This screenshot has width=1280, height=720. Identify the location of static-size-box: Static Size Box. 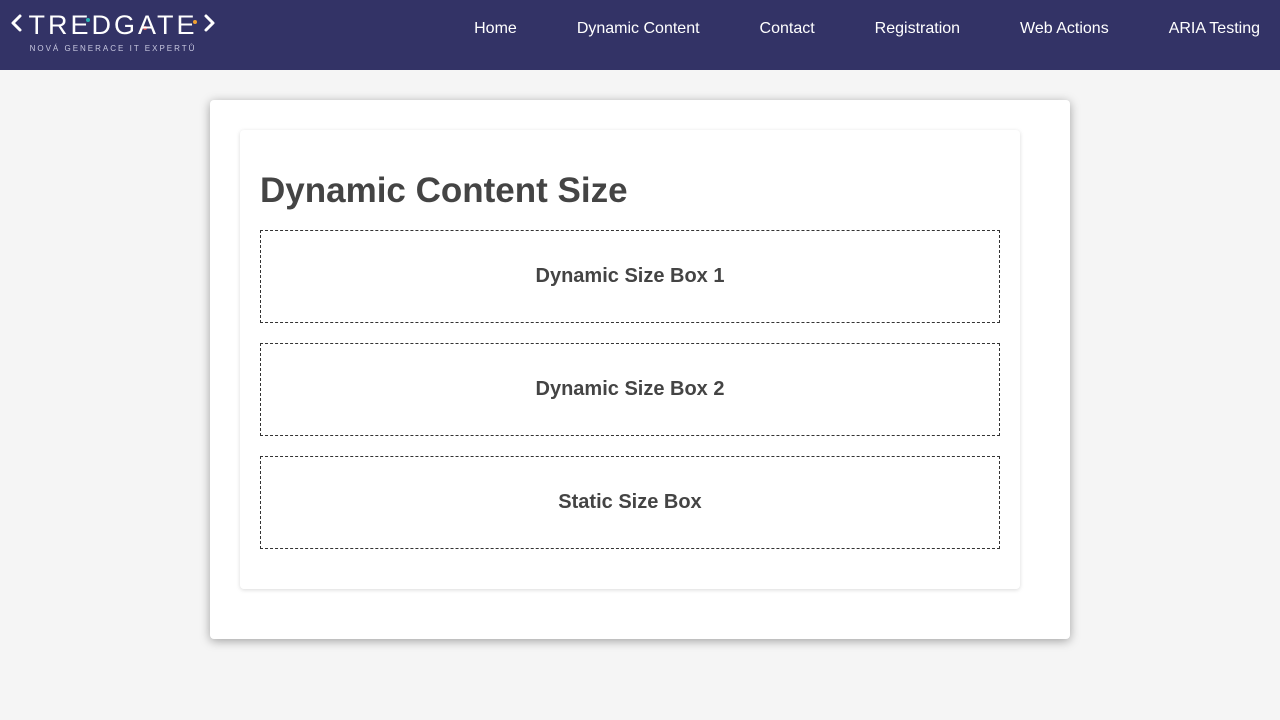
(630, 502).